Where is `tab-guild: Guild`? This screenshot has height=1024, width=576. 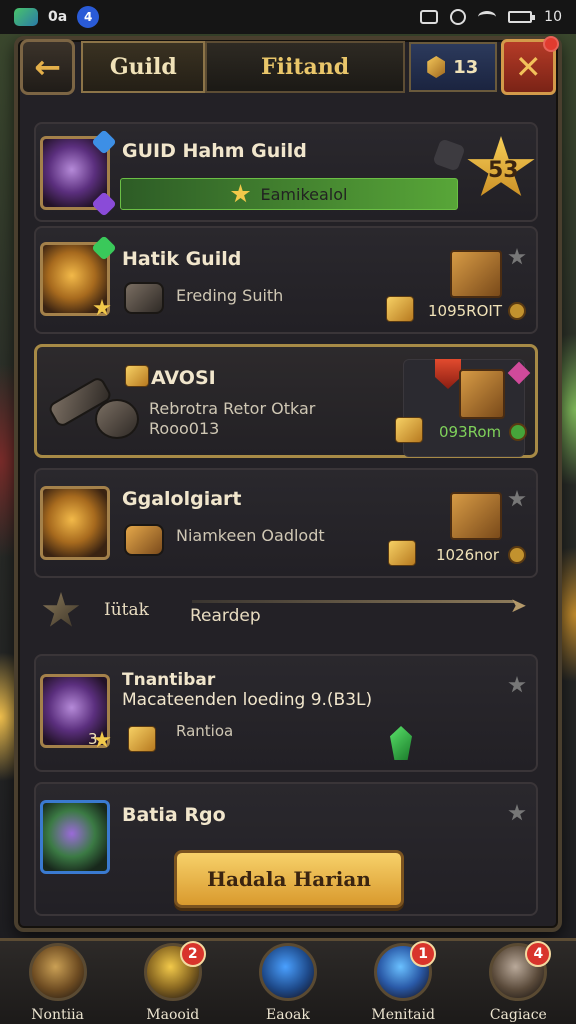
tab-guild: Guild is located at coordinates (143, 67).